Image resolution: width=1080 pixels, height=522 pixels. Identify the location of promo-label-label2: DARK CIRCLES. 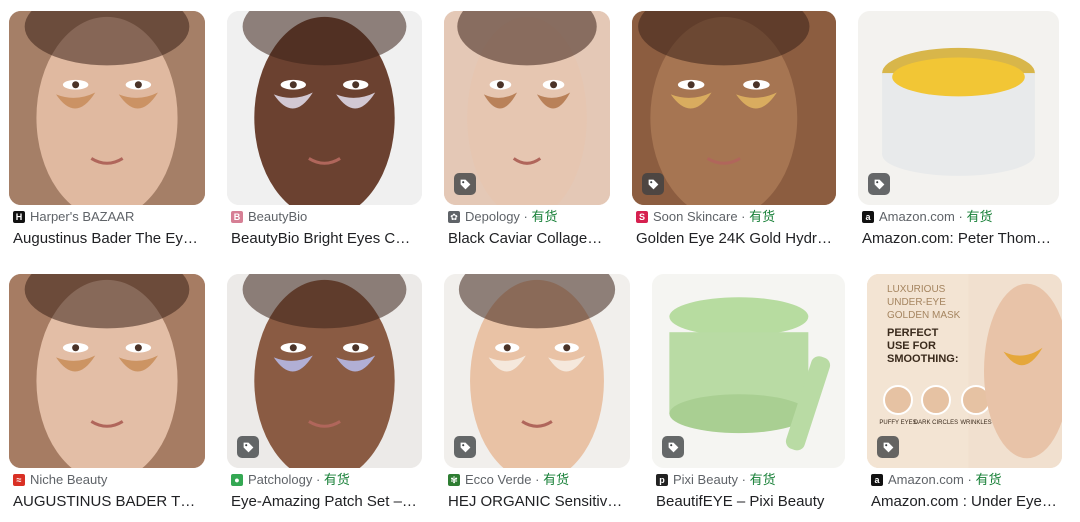
(936, 423).